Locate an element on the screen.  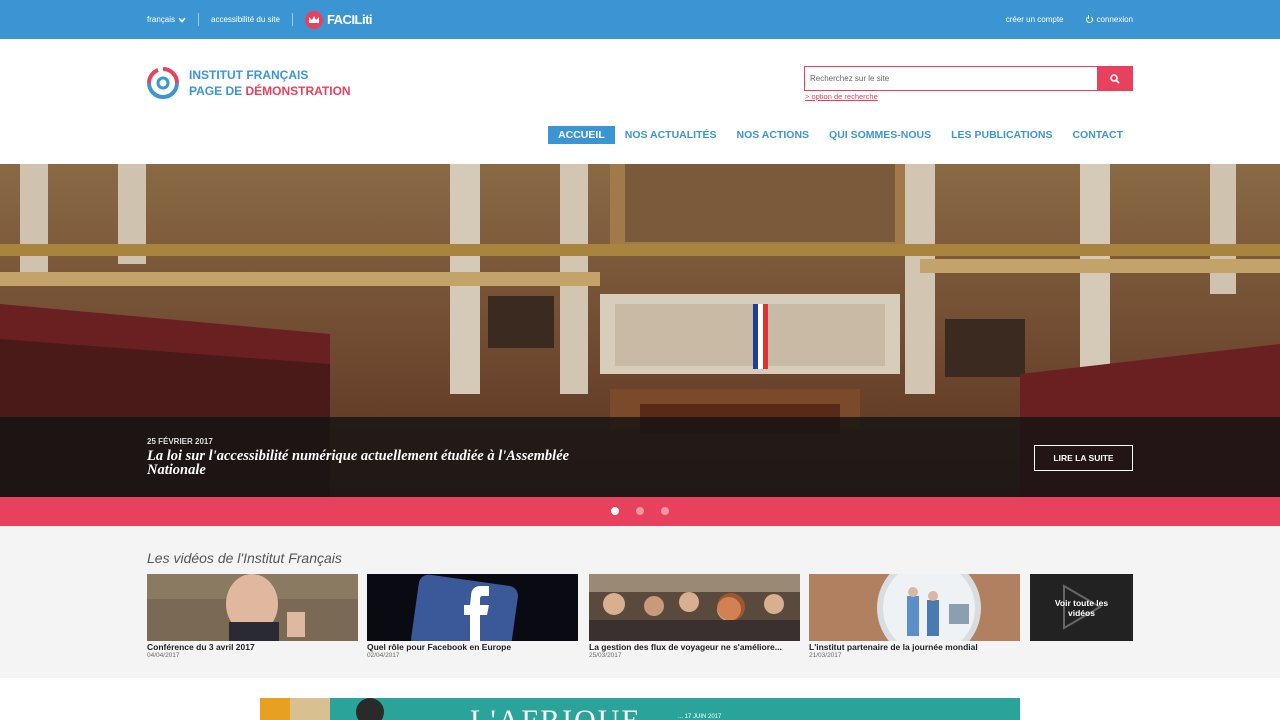
video-date: 21/03/2017 is located at coordinates (825, 655).